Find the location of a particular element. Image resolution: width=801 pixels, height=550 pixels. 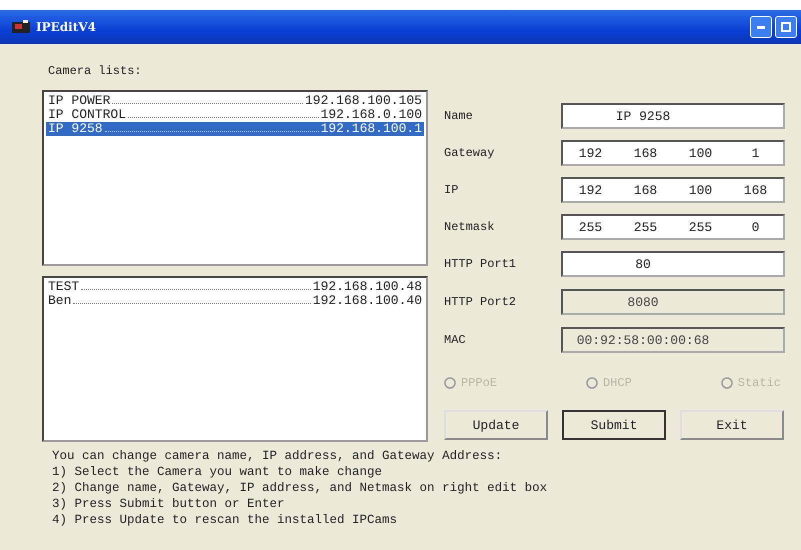

camera-ip: 192.168.0.100 is located at coordinates (371, 115).